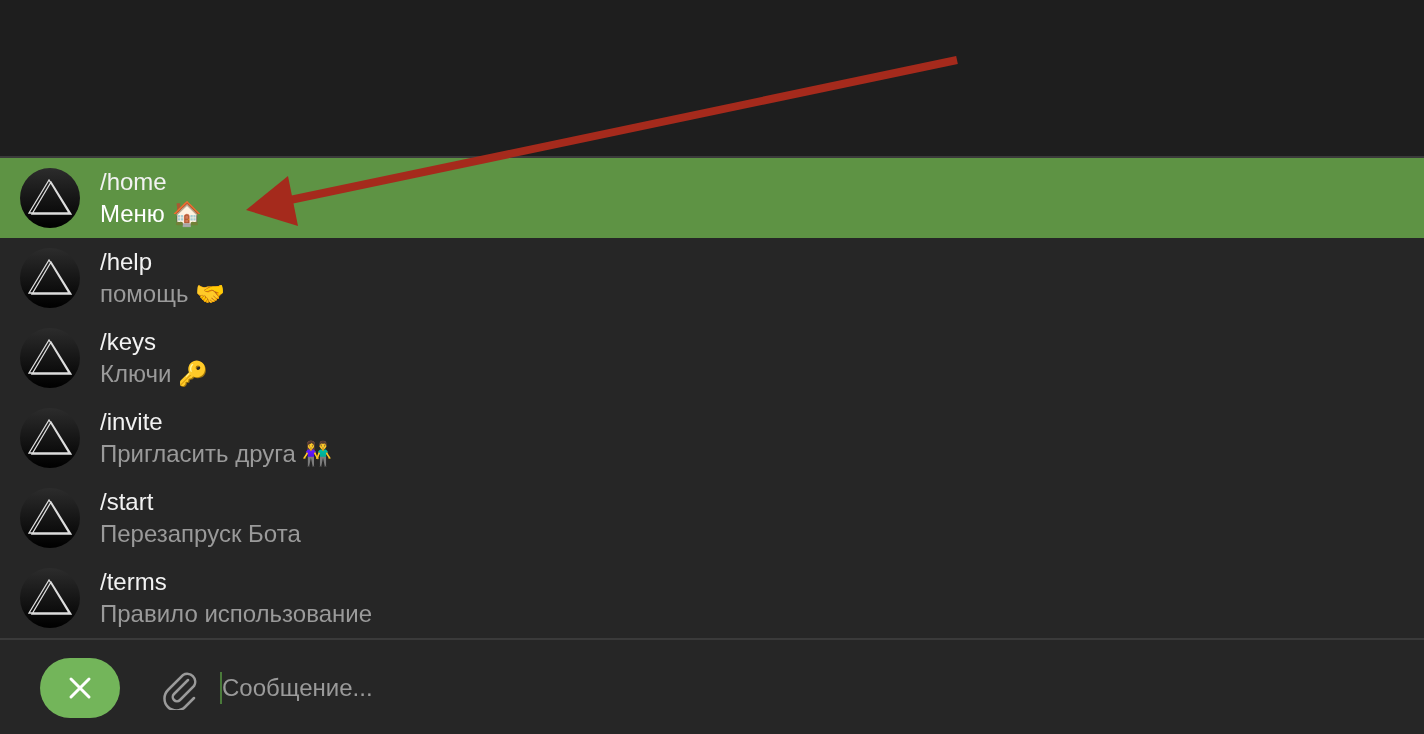 This screenshot has width=1424, height=734. Describe the element at coordinates (154, 374) in the screenshot. I see `command-description: Ключи 🔑` at that location.